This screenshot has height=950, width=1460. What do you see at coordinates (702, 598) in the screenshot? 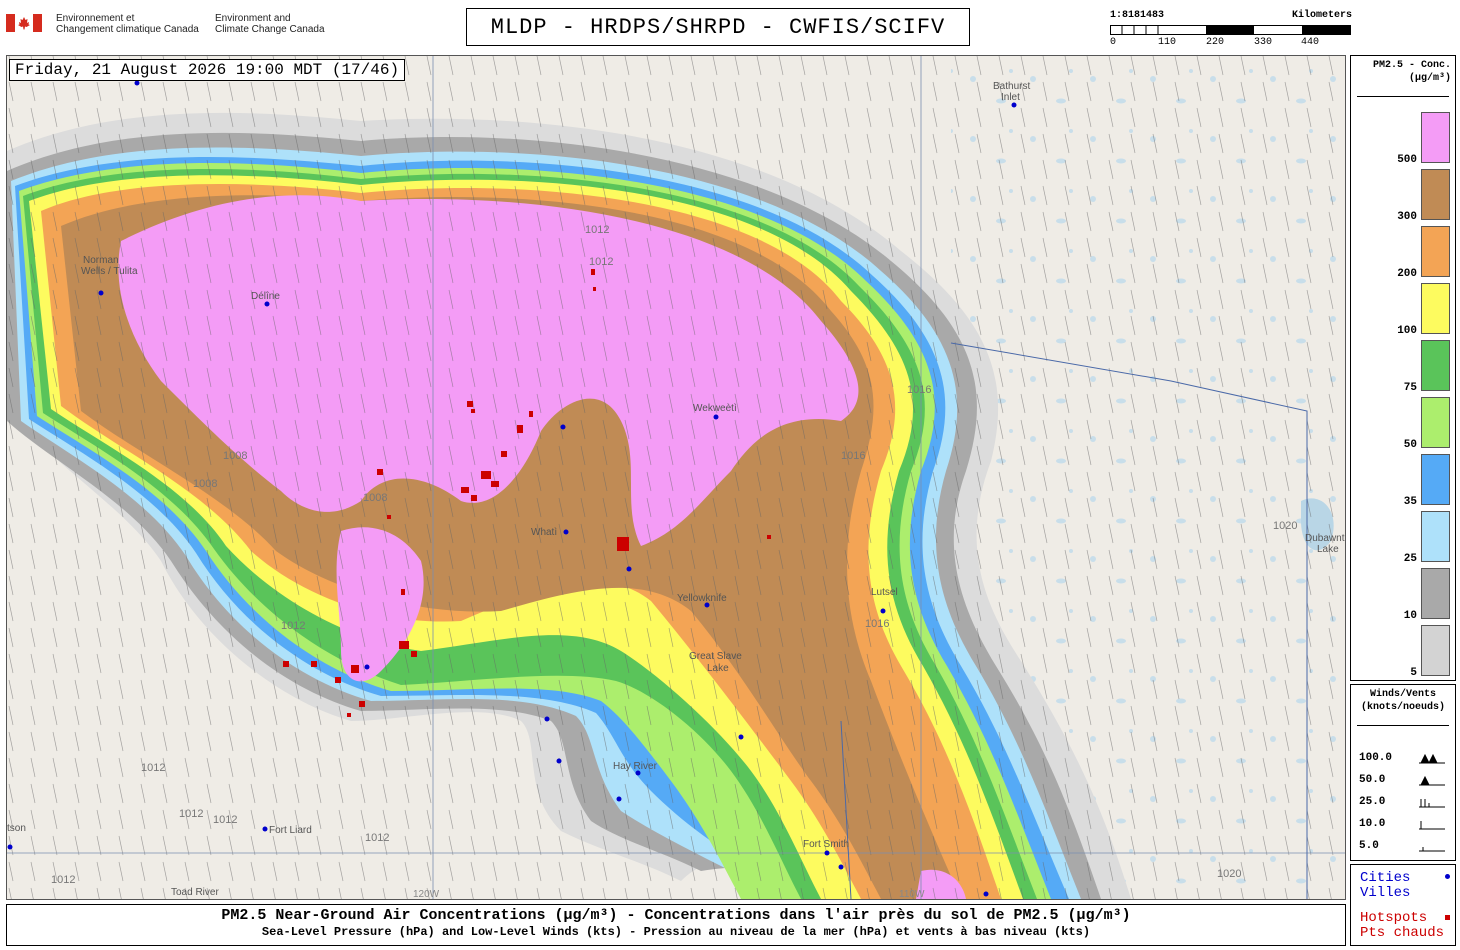
I see `place-label: Yellowknife` at bounding box center [702, 598].